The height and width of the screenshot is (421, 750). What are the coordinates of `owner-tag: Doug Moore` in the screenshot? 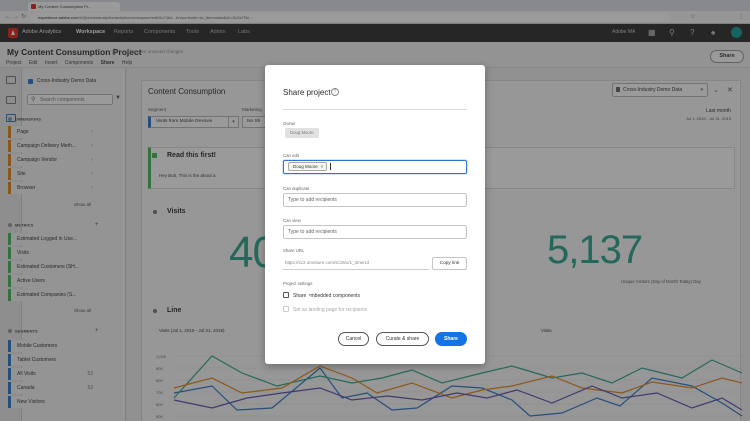 It's located at (302, 133).